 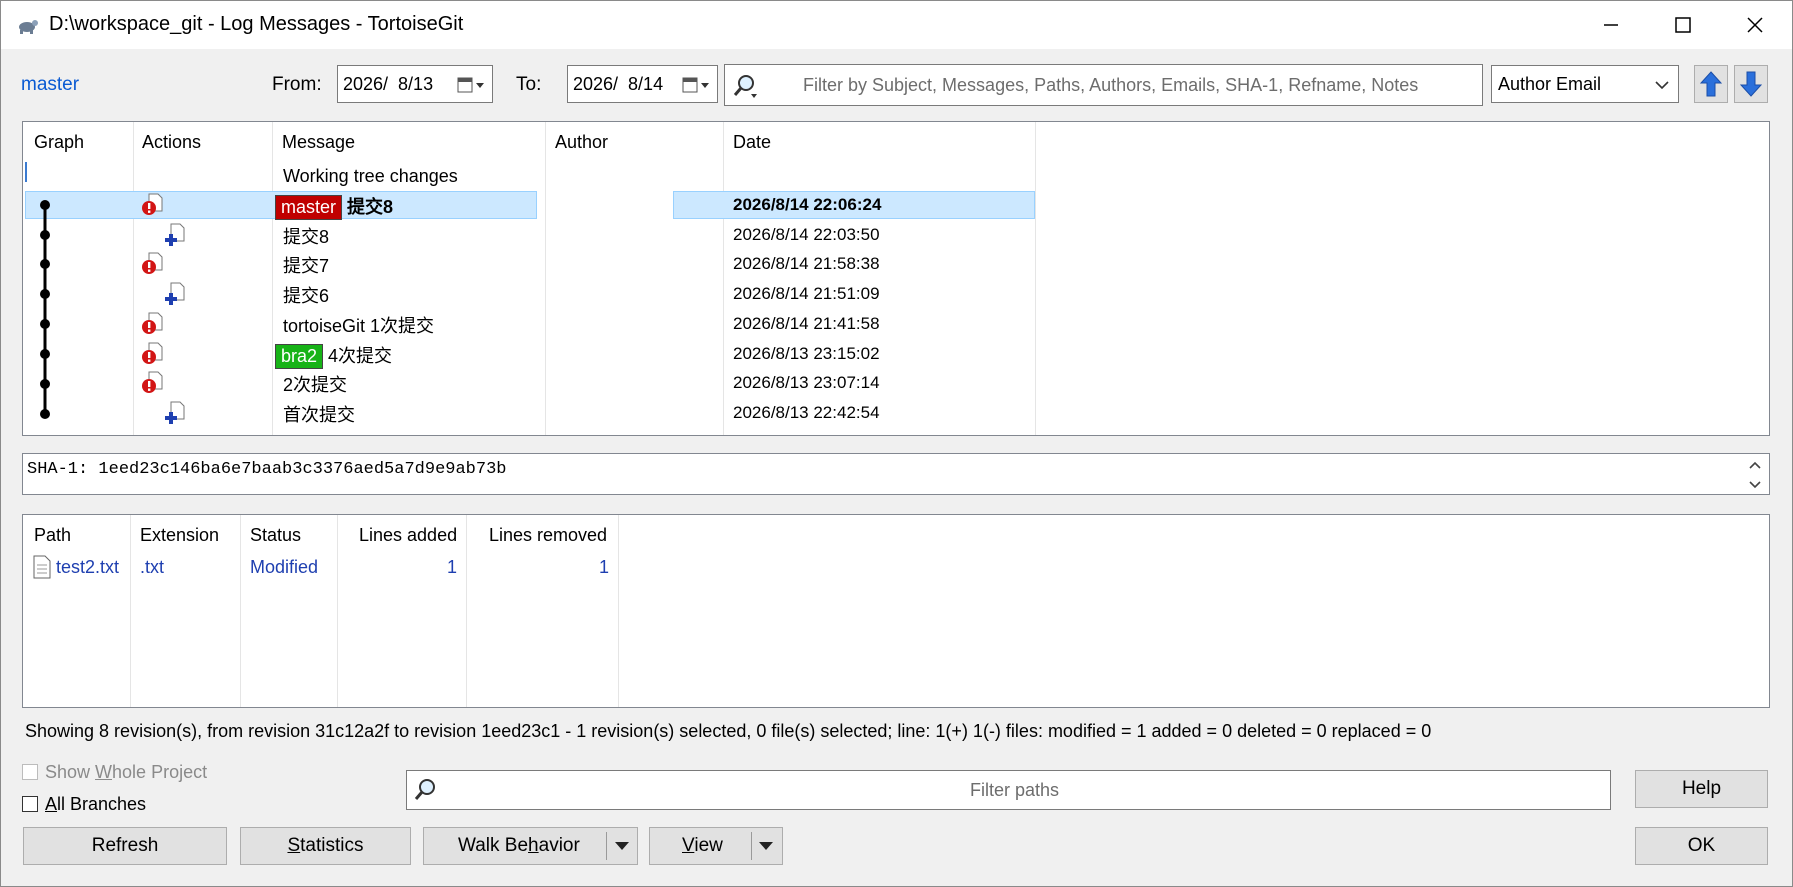 I want to click on from-label: From:, so click(x=297, y=84).